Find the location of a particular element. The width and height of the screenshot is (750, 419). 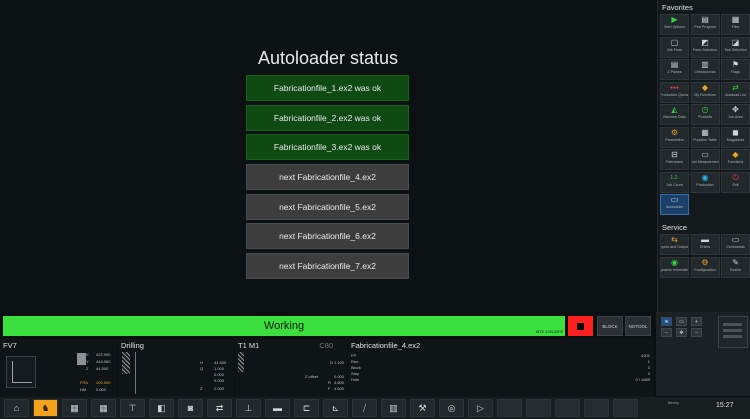

tile-autoloader: ▭ Autoloader is located at coordinates (674, 204).